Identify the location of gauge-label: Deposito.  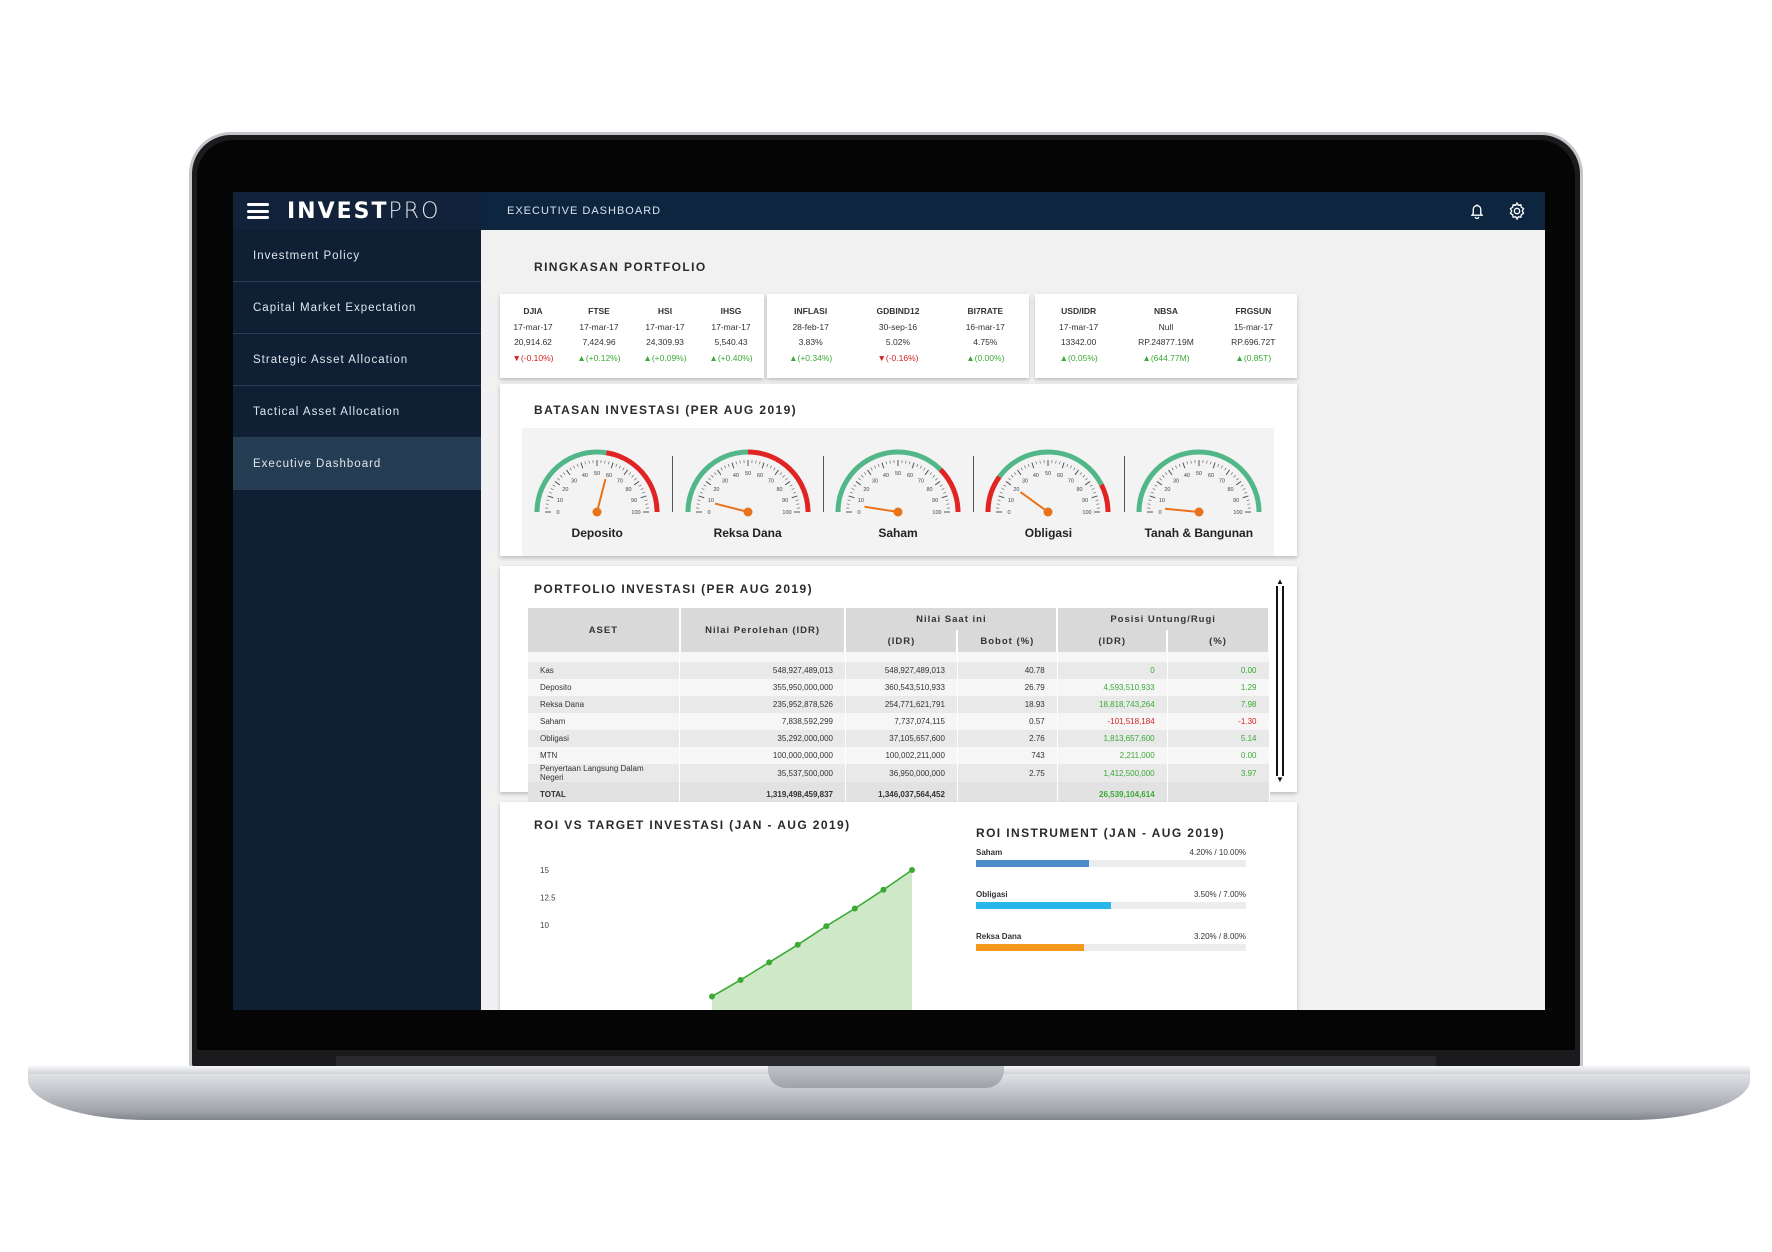
(597, 533).